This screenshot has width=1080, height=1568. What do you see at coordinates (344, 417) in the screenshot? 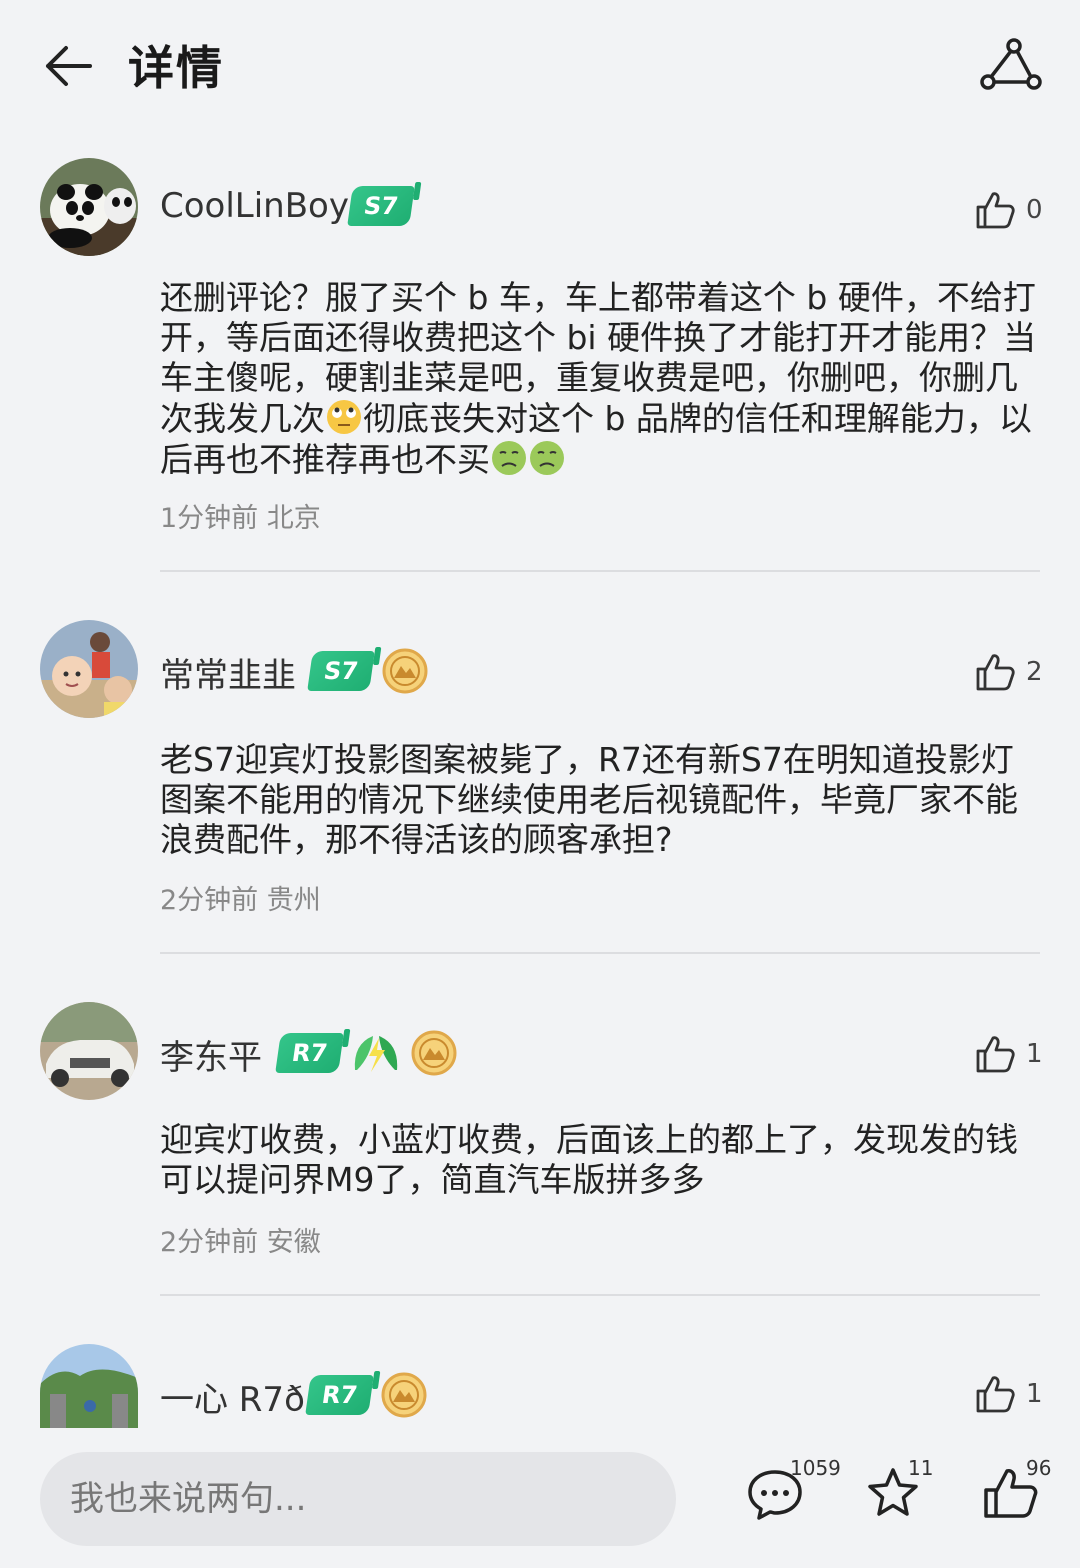
I see `eye-roll-emoji-icon` at bounding box center [344, 417].